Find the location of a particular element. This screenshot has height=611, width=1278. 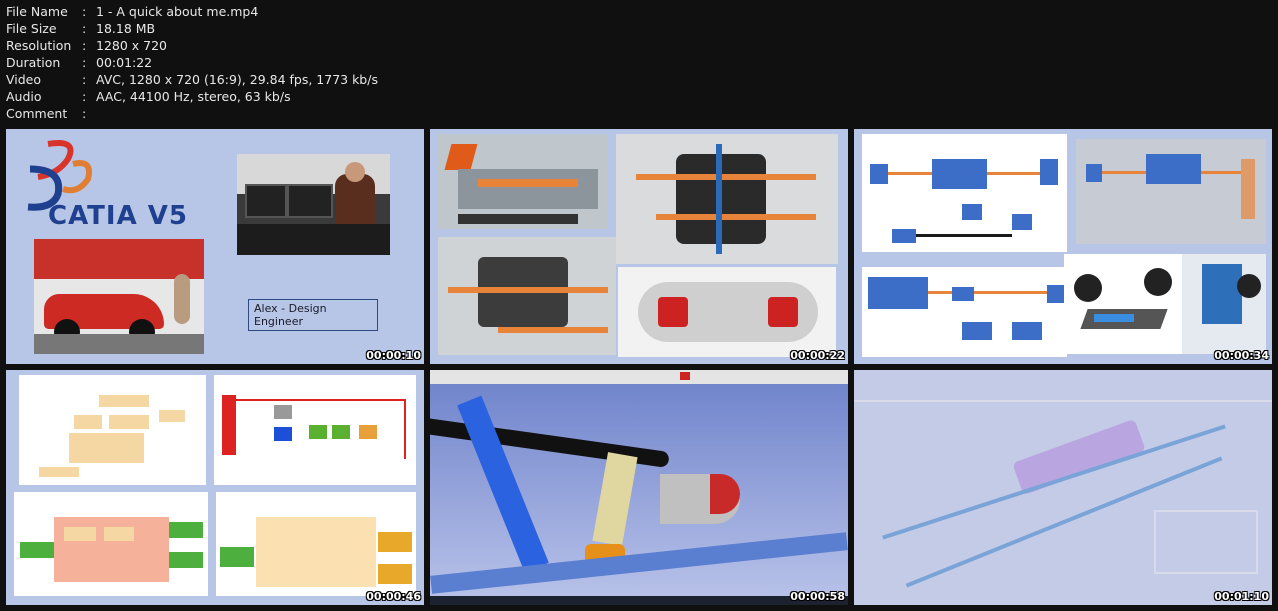

bms-schematic is located at coordinates (315, 430).